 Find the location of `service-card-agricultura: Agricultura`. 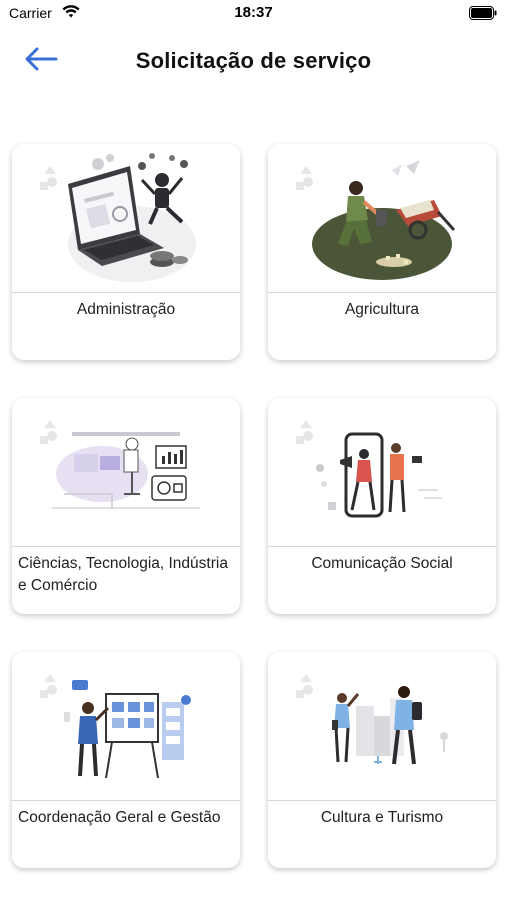

service-card-agricultura: Agricultura is located at coordinates (382, 252).